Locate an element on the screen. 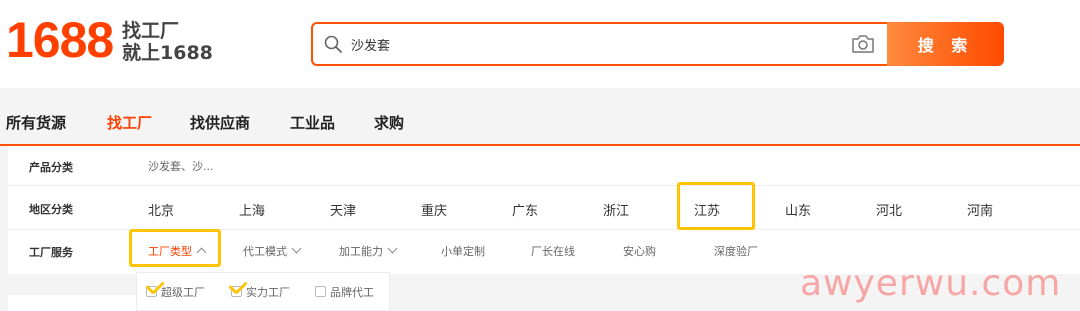 Image resolution: width=1080 pixels, height=311 pixels. option-brand-oem: 品牌代工 is located at coordinates (344, 292).